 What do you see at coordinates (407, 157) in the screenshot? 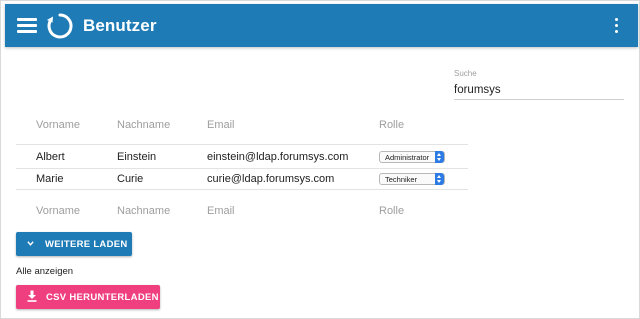
I see `role-select-value: Administrator` at bounding box center [407, 157].